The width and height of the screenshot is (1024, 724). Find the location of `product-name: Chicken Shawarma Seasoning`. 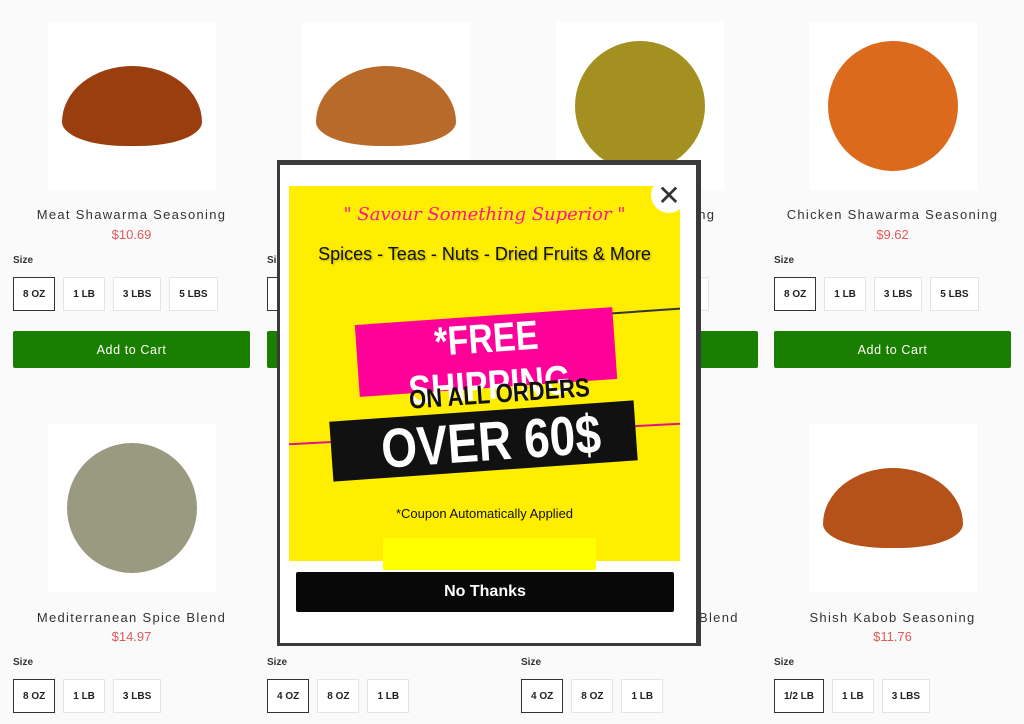

product-name: Chicken Shawarma Seasoning is located at coordinates (892, 214).